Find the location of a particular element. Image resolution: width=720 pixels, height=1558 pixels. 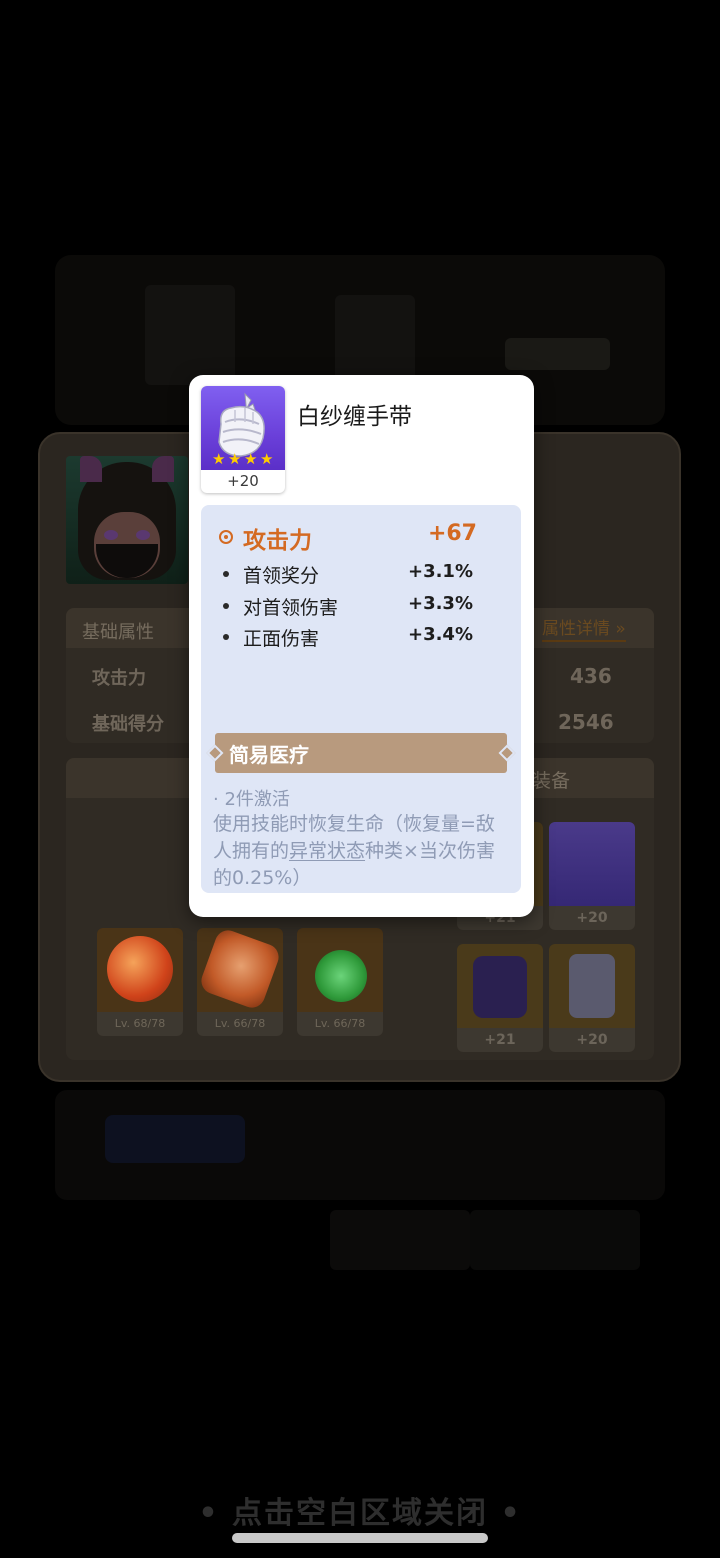

status-keyword-link: 异常状态 is located at coordinates (327, 851).